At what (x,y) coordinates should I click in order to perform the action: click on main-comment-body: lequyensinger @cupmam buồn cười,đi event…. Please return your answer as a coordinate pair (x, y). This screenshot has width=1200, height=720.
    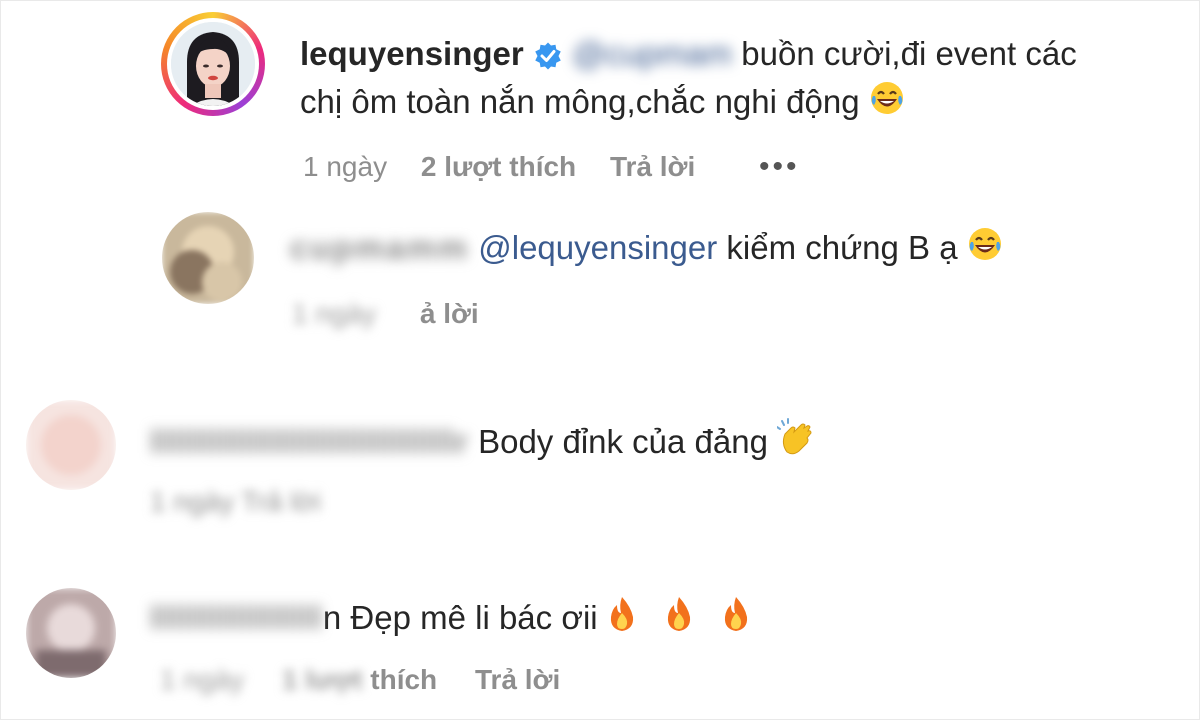
    Looking at the image, I should click on (740, 79).